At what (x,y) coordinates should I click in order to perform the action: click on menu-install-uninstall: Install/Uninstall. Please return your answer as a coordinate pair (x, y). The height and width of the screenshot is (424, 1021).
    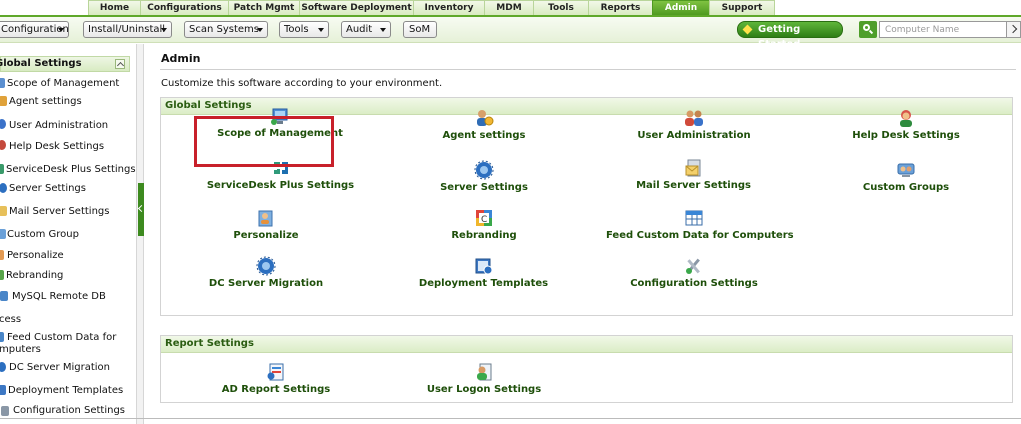
    Looking at the image, I should click on (127, 29).